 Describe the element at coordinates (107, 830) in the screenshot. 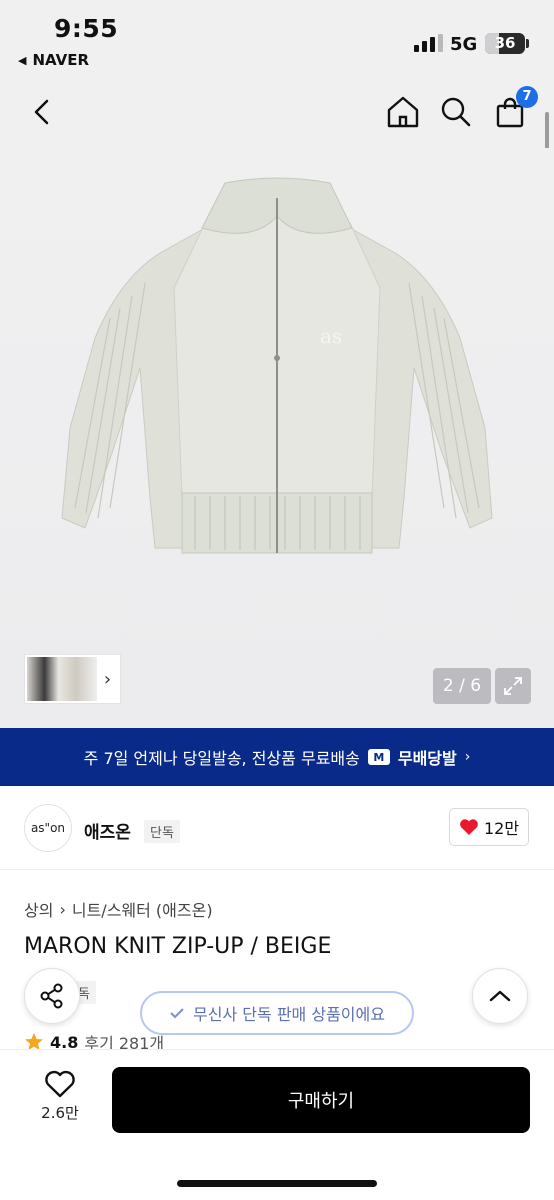

I see `brand-name: 애즈온` at that location.